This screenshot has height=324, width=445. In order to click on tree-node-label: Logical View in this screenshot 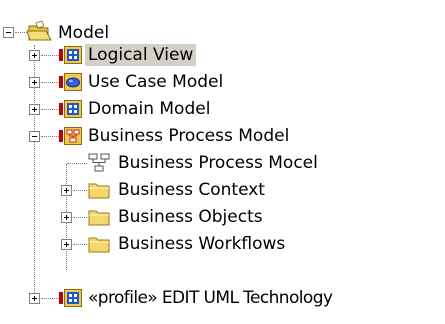, I will do `click(141, 55)`.